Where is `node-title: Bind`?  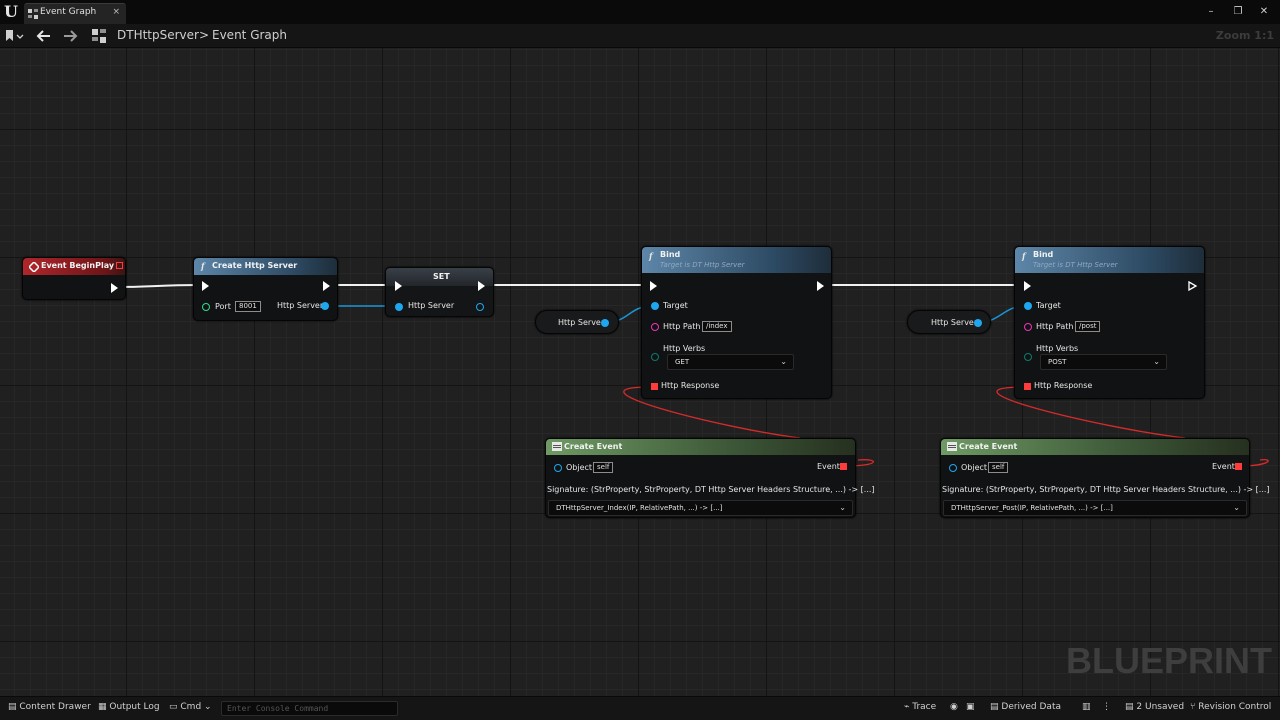 node-title: Bind is located at coordinates (1043, 254).